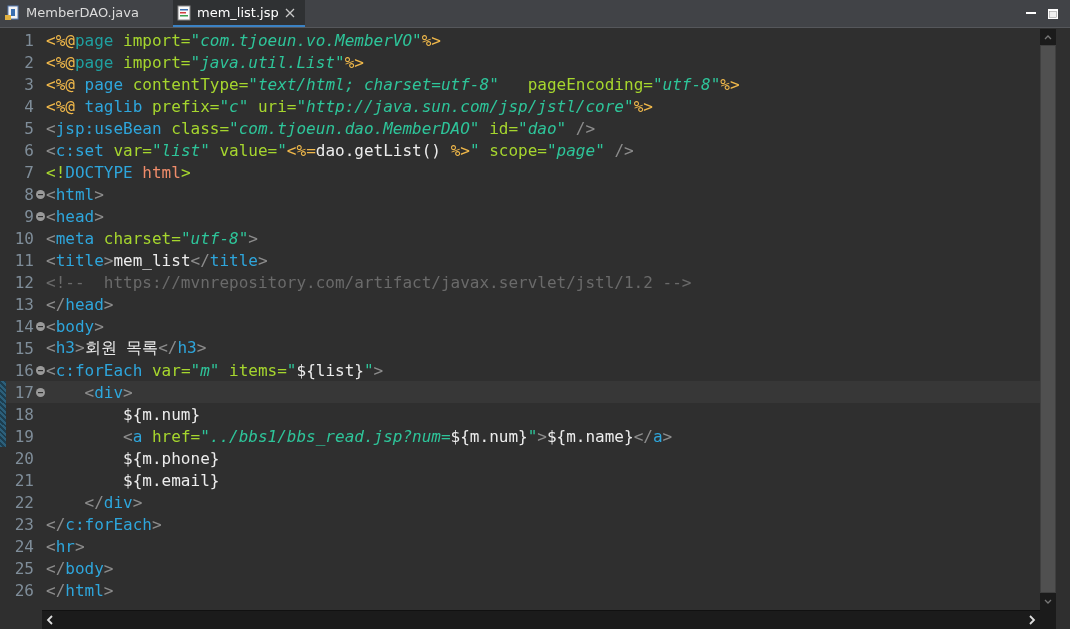 The height and width of the screenshot is (629, 1070). Describe the element at coordinates (75, 326) in the screenshot. I see `code-line: <body>` at that location.